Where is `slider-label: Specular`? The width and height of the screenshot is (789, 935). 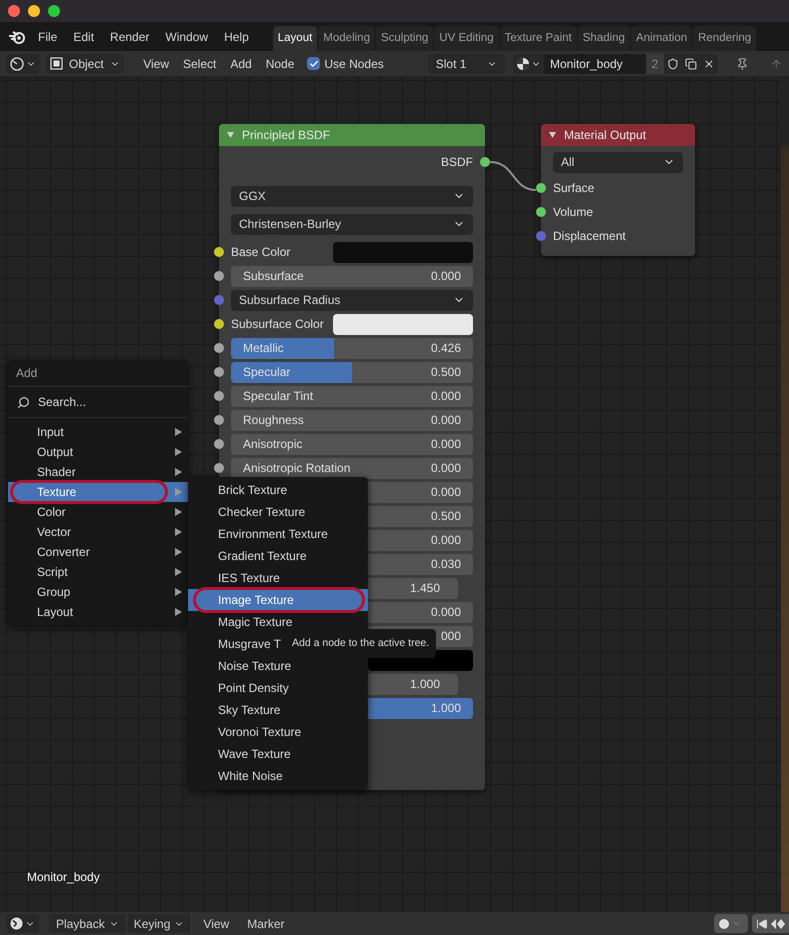
slider-label: Specular is located at coordinates (266, 372).